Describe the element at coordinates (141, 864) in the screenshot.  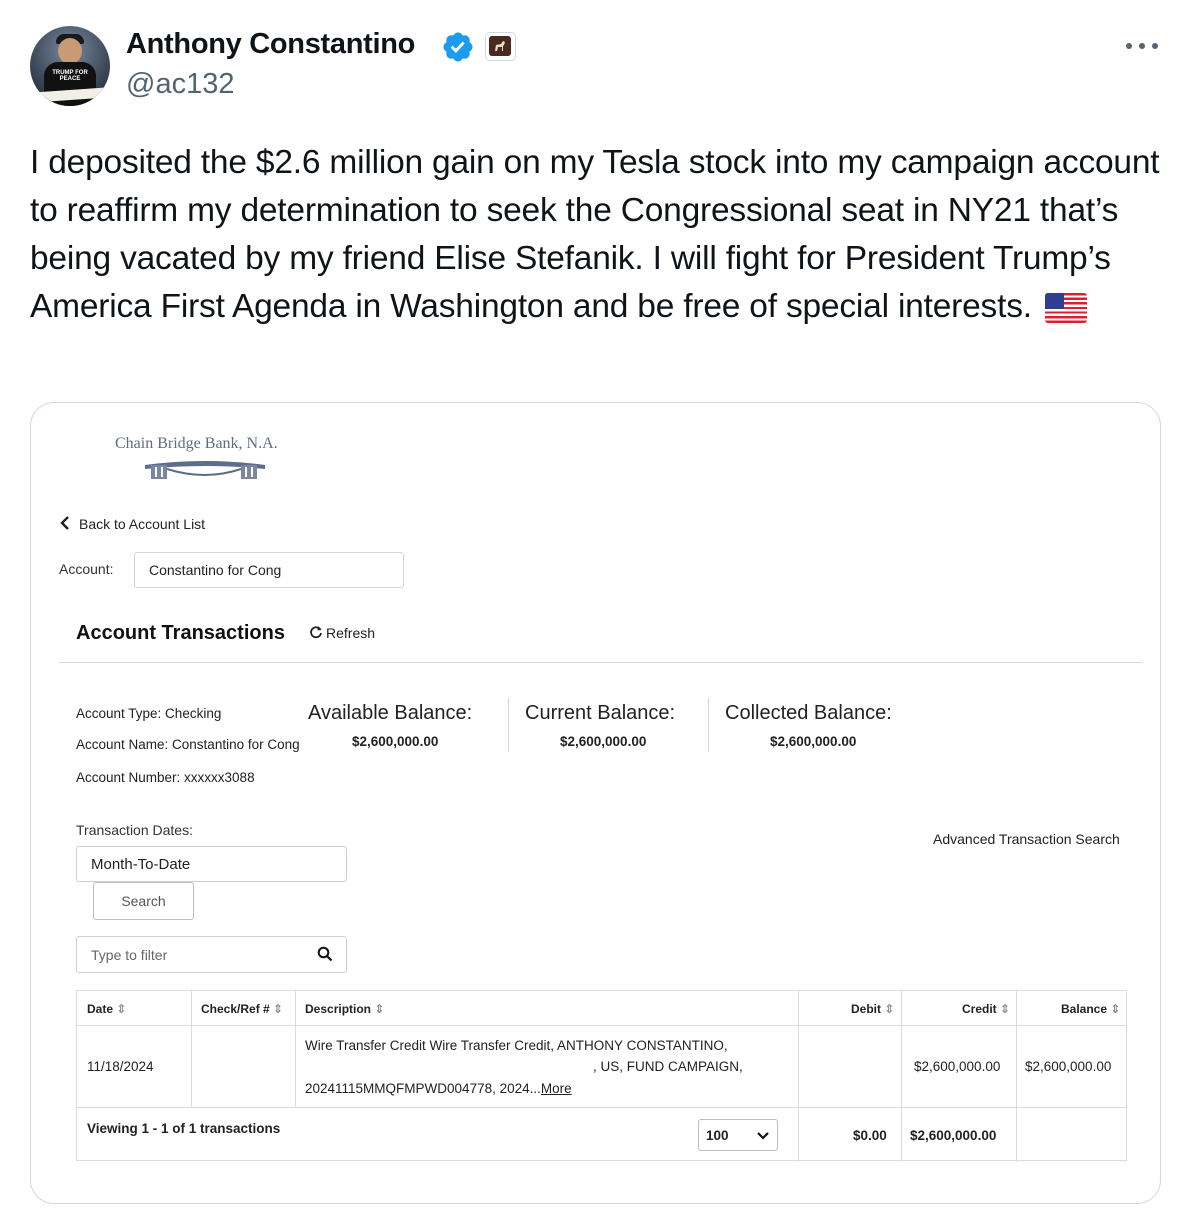
I see `transaction-dates-value: Month-To-Date` at that location.